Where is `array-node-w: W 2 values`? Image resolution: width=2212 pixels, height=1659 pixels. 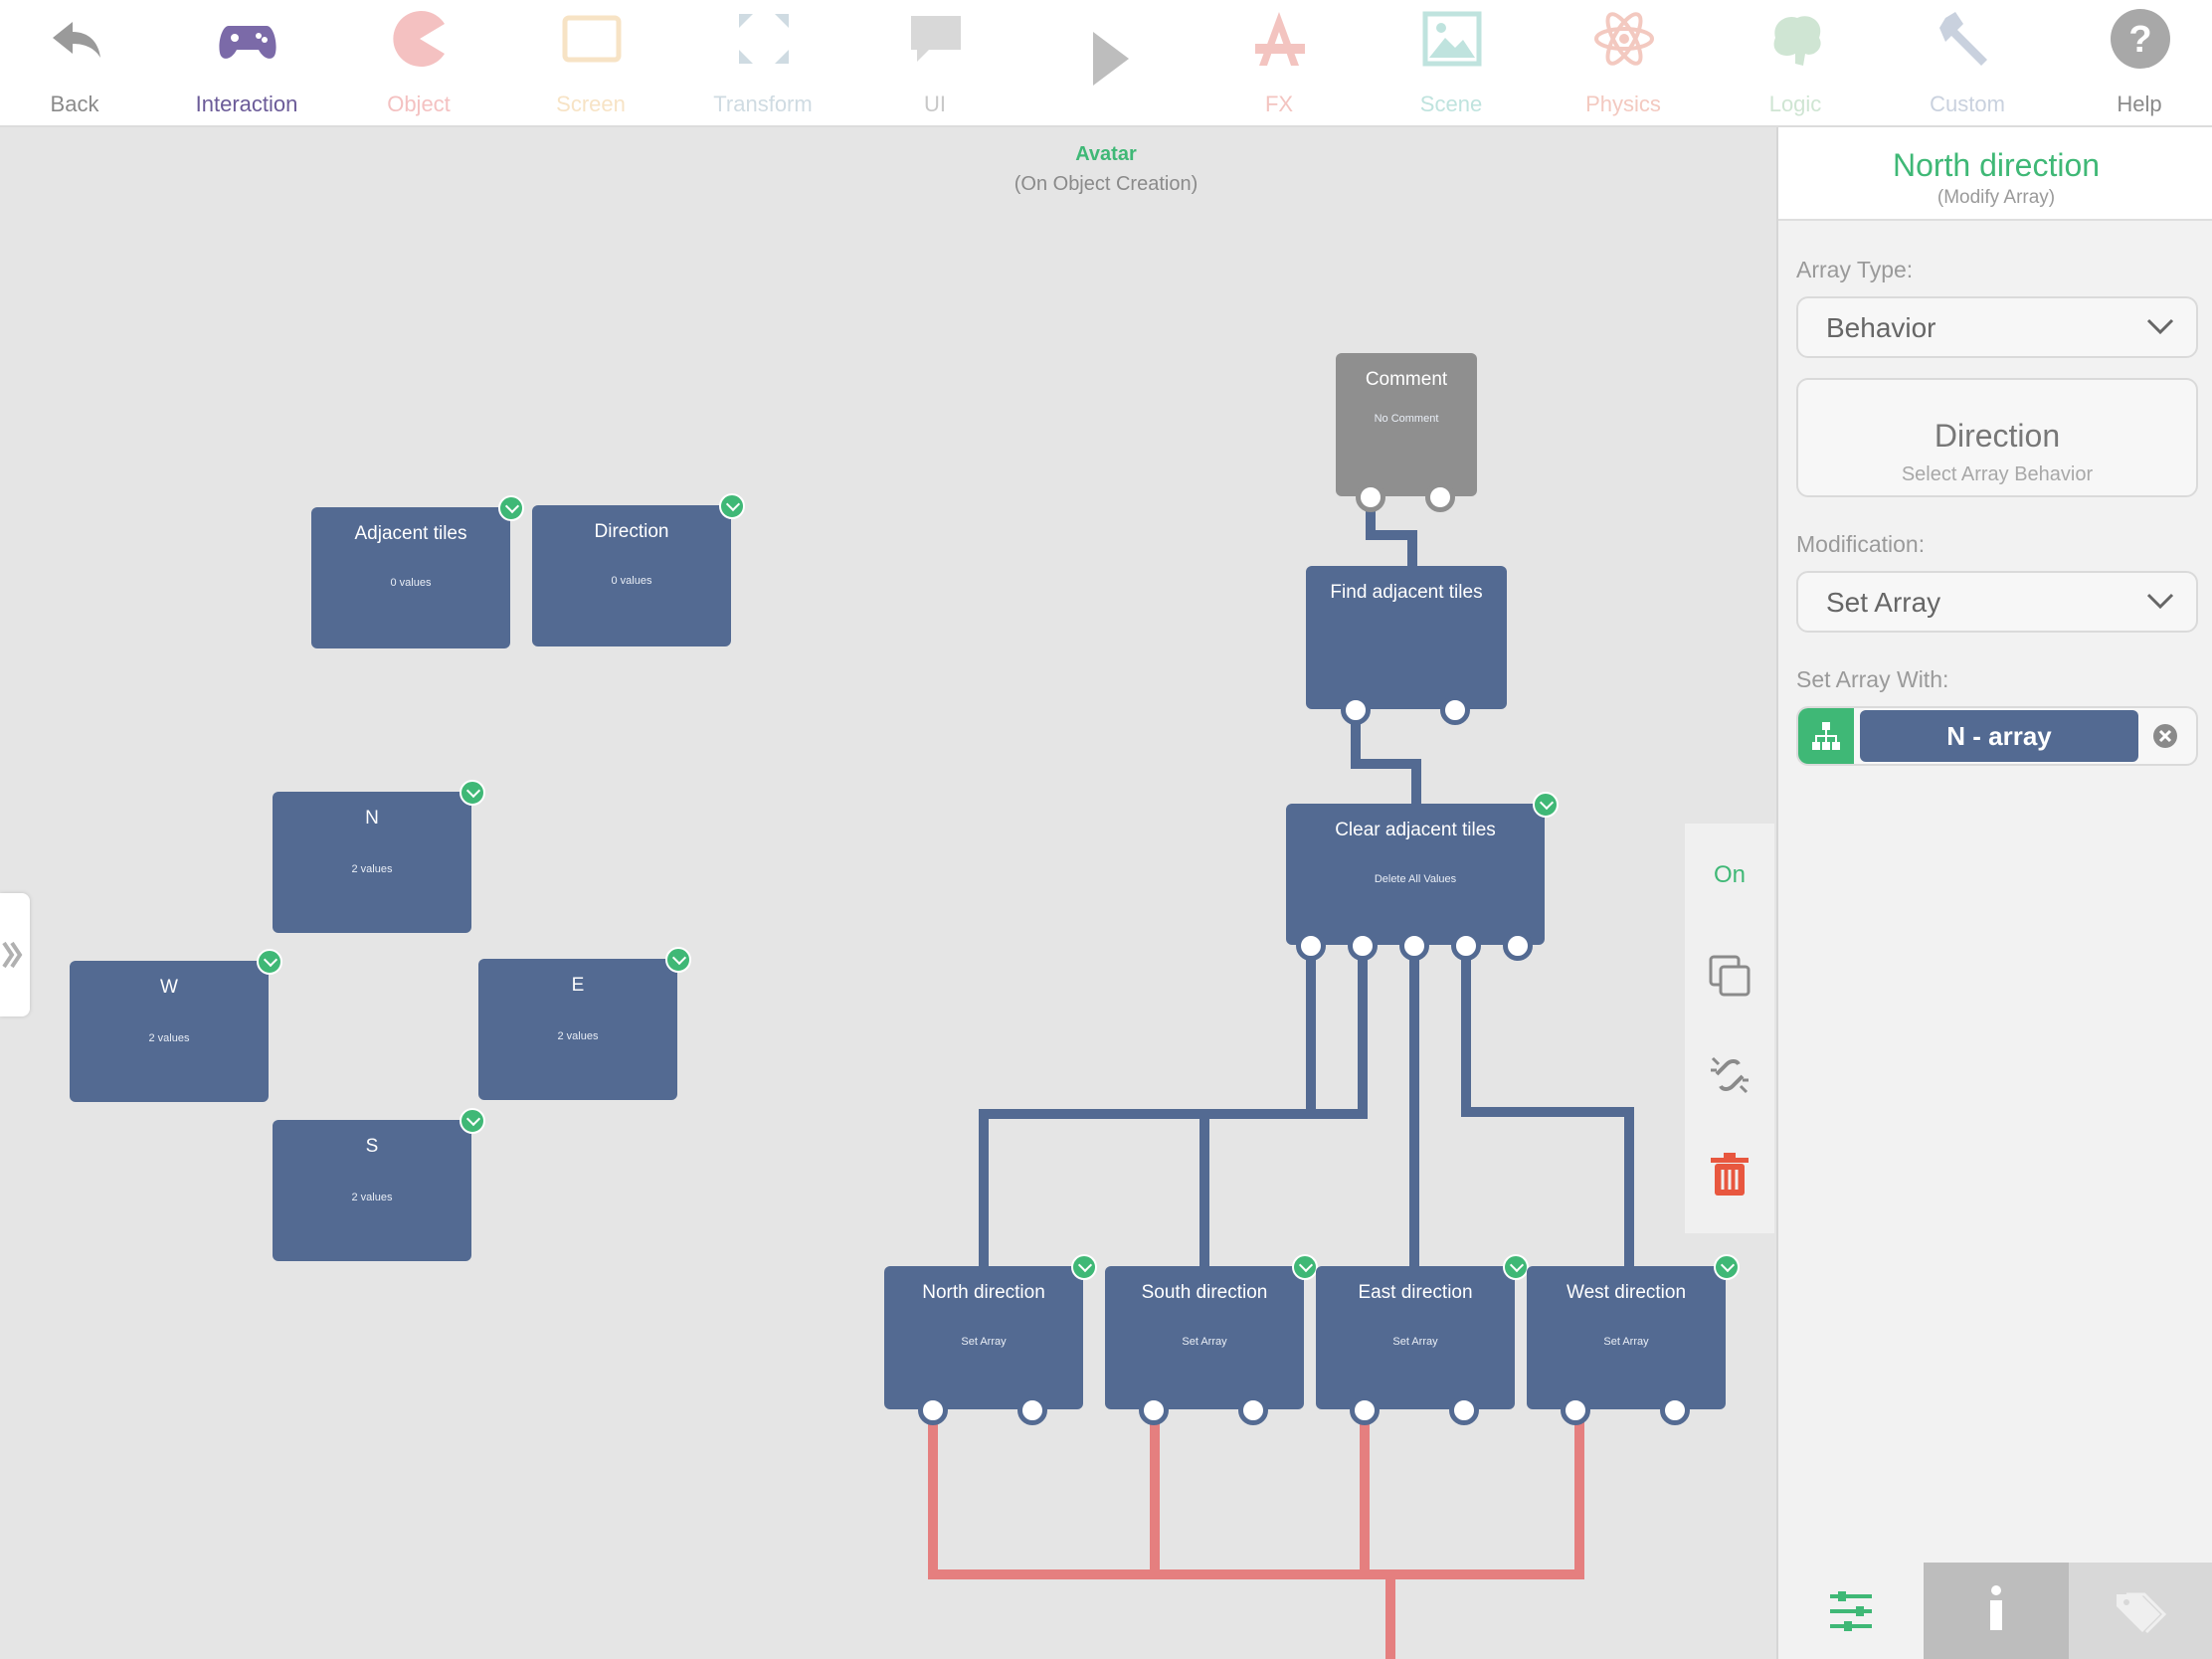 array-node-w: W 2 values is located at coordinates (176, 1025).